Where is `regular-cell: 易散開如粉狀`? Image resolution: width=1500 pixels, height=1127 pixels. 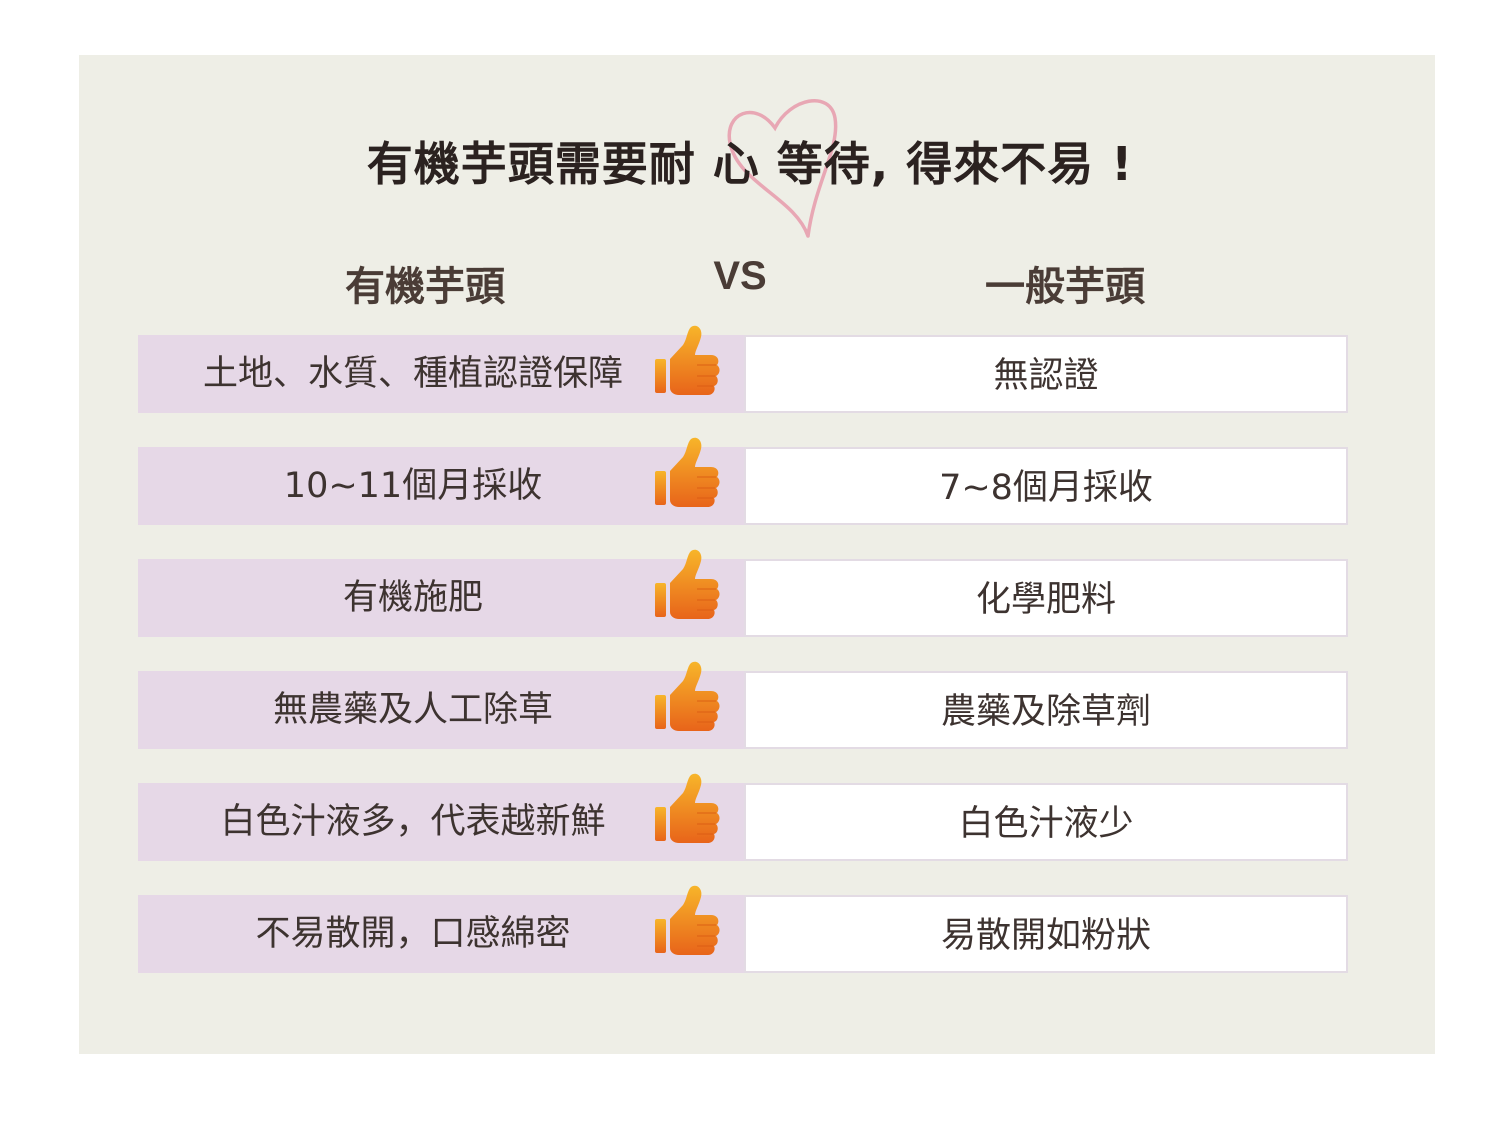 regular-cell: 易散開如粉狀 is located at coordinates (1046, 934).